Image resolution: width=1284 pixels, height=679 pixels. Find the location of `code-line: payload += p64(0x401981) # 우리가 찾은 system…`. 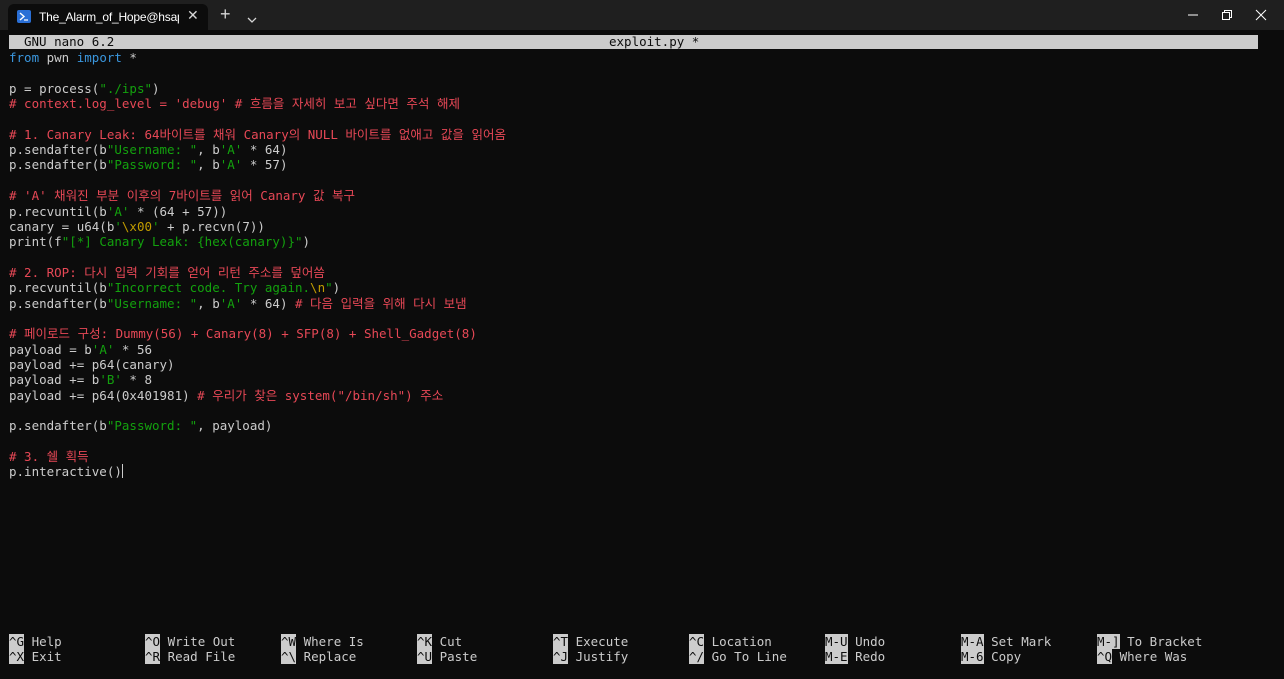

code-line: payload += p64(0x401981) # 우리가 찾은 system… is located at coordinates (226, 395).